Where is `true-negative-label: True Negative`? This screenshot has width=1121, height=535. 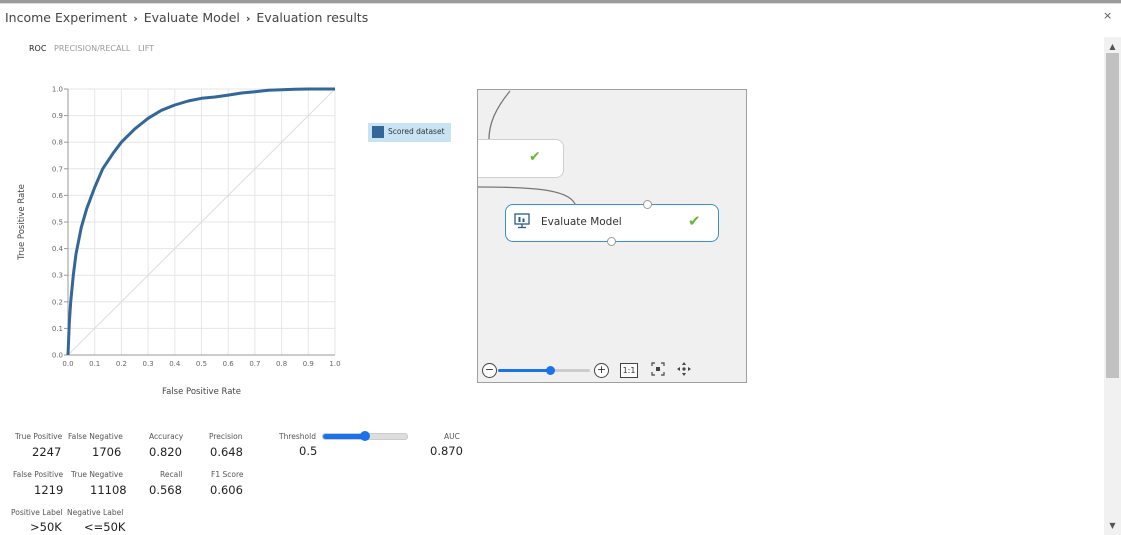 true-negative-label: True Negative is located at coordinates (97, 474).